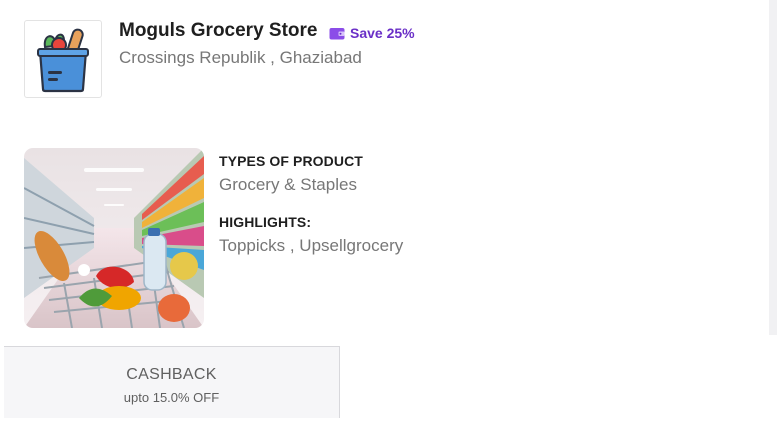 The image size is (777, 423). I want to click on store-location: Crossings Republik , Ghaziabad, so click(240, 57).